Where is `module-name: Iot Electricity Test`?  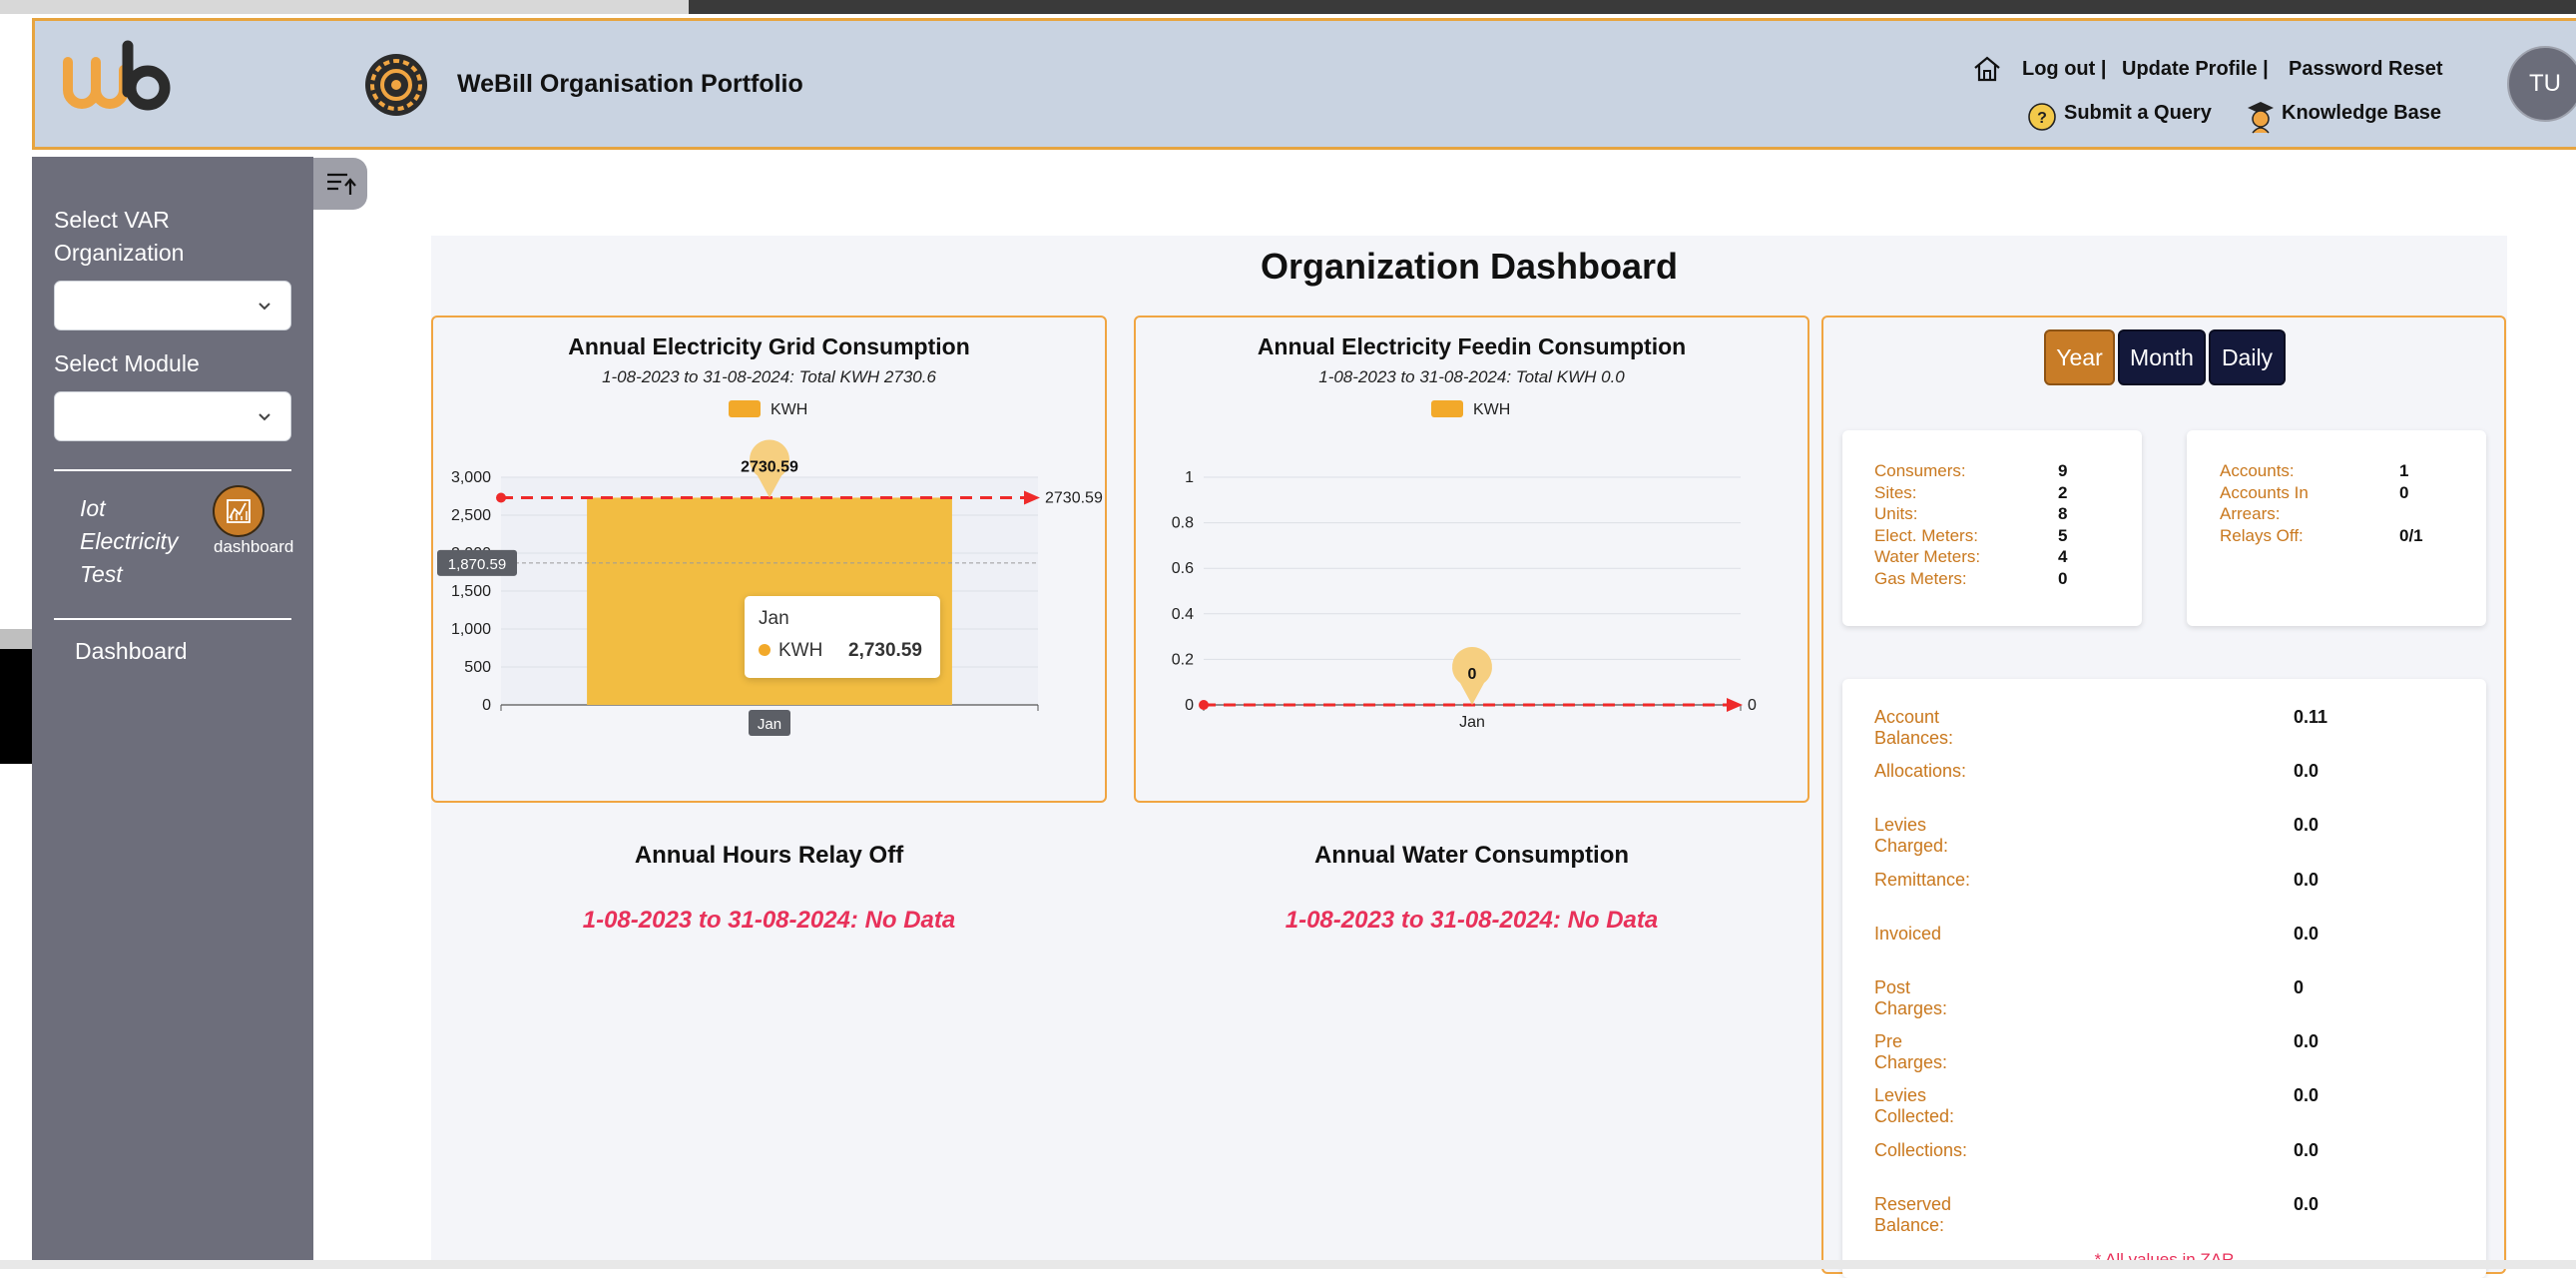 module-name: Iot Electricity Test is located at coordinates (130, 541).